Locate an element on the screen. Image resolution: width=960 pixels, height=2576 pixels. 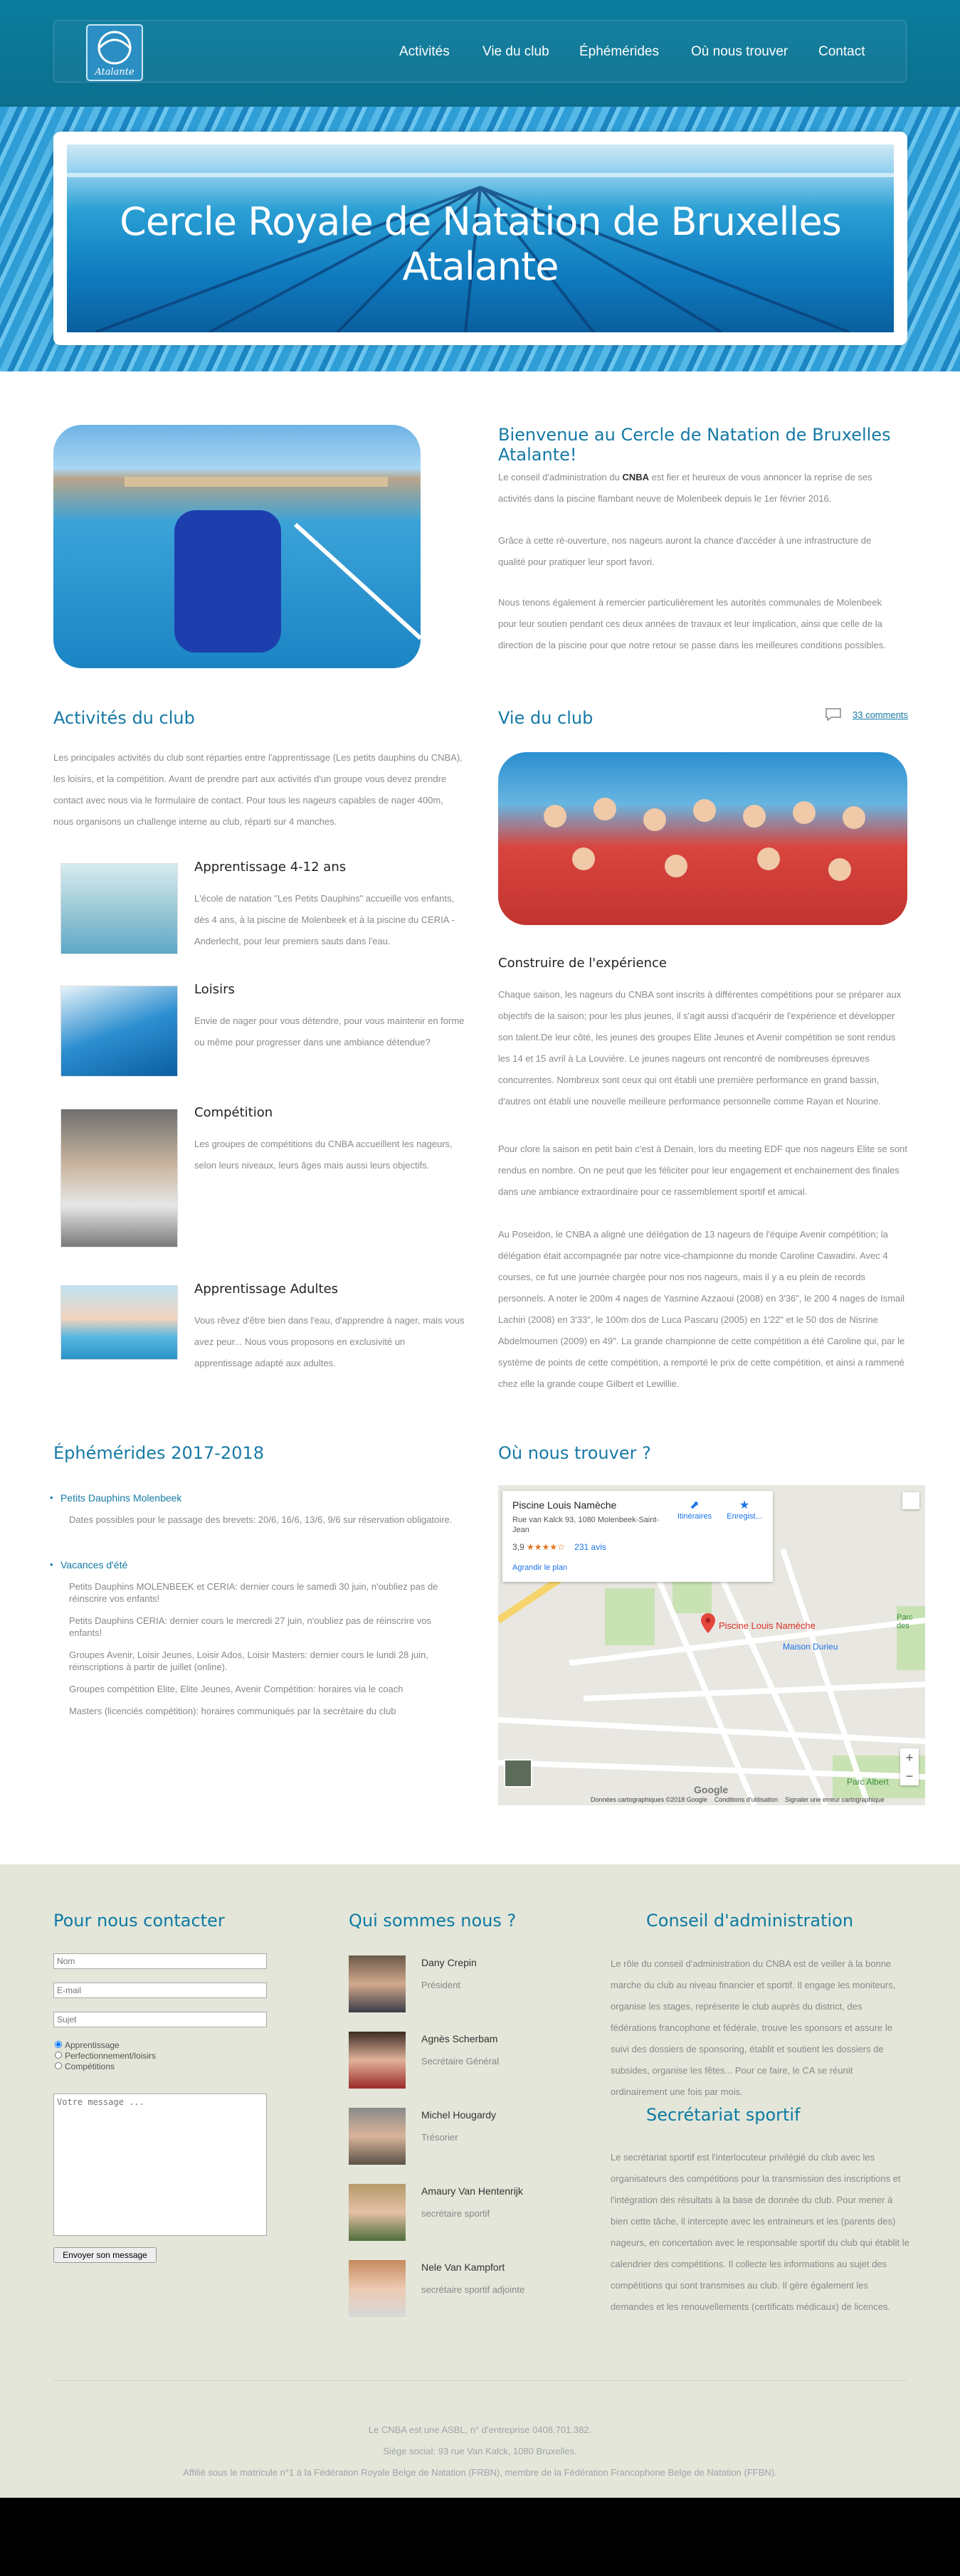
radio-perfectionnement: Perfectionnement/loisirs is located at coordinates (106, 2056).